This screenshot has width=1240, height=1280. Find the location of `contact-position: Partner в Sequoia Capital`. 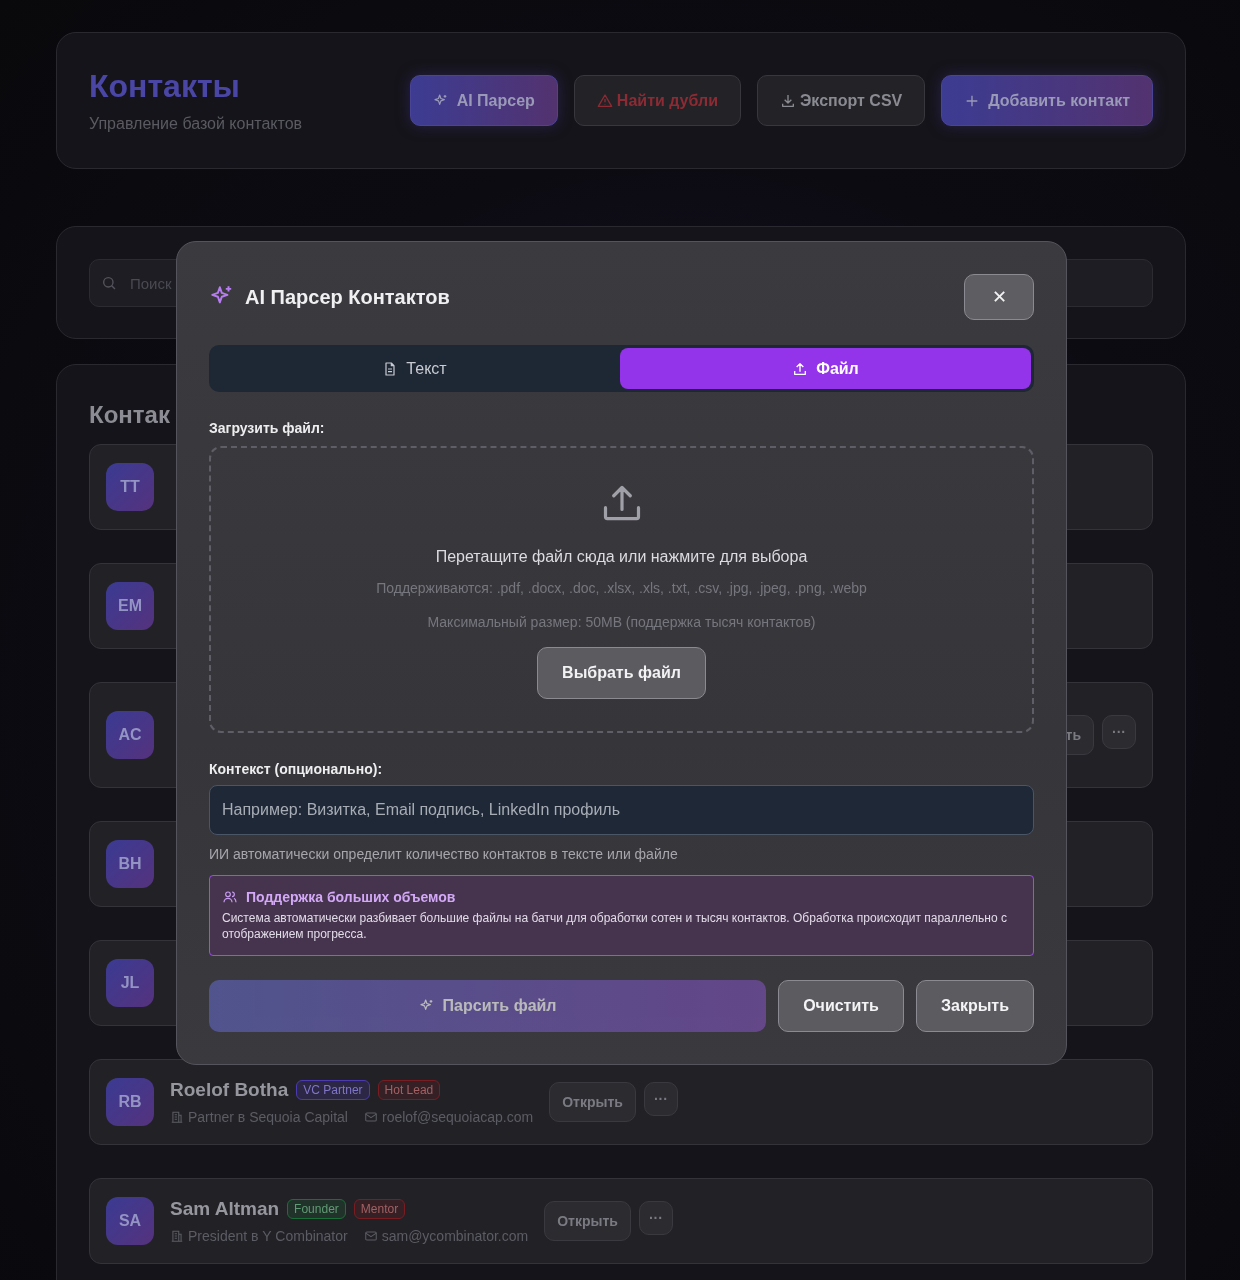

contact-position: Partner в Sequoia Capital is located at coordinates (268, 1117).